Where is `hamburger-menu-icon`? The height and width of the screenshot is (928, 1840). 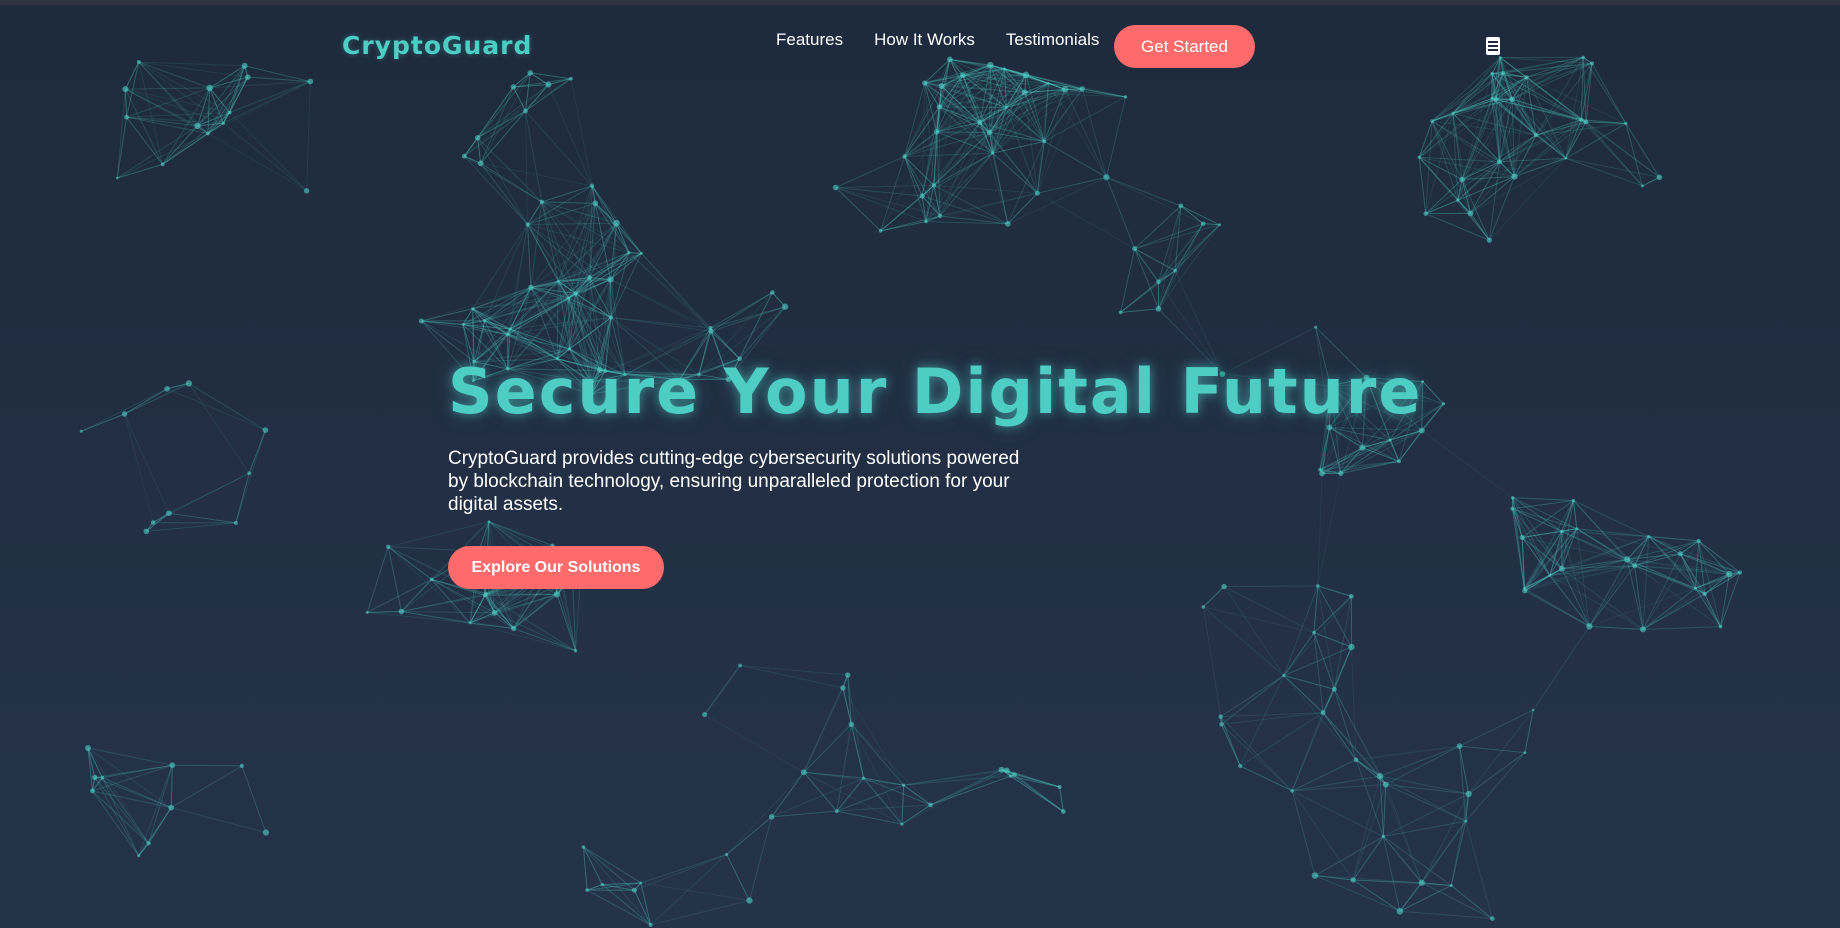 hamburger-menu-icon is located at coordinates (1493, 46).